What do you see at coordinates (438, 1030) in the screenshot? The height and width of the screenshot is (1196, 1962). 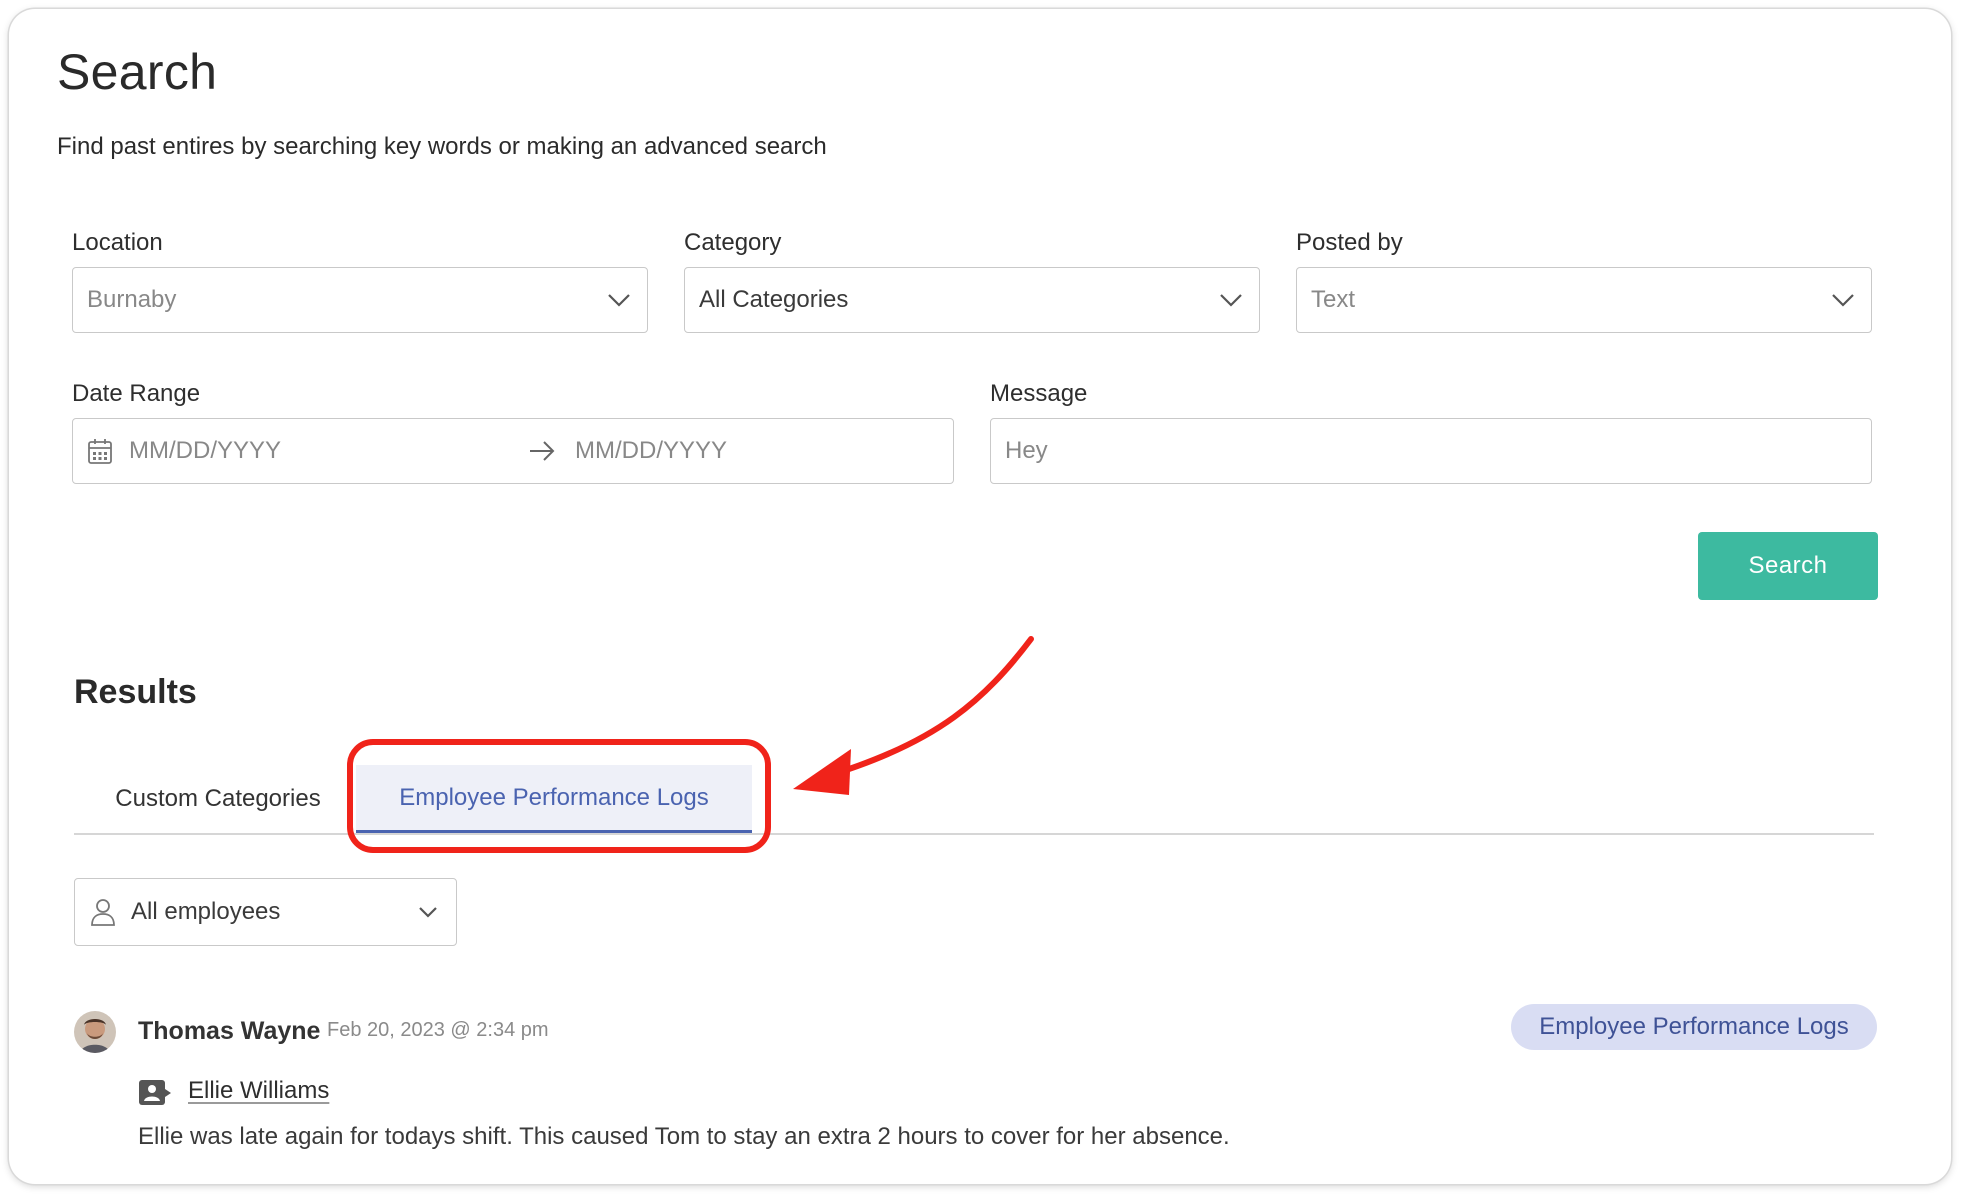 I see `entry-timestamp: Feb 20, 2023 @ 2:34 pm` at bounding box center [438, 1030].